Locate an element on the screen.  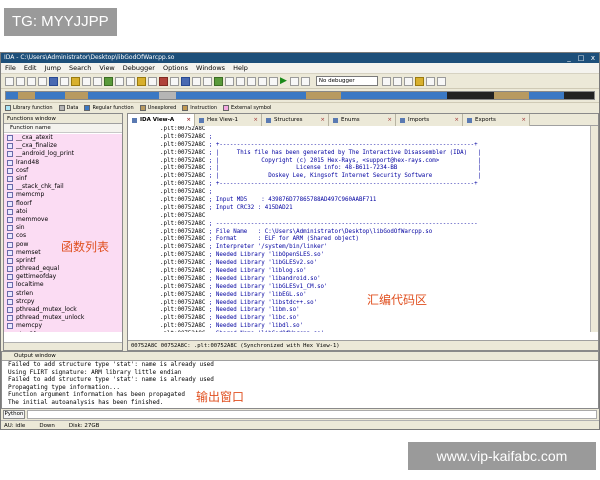
navigation-band is located at coordinates (300, 96).